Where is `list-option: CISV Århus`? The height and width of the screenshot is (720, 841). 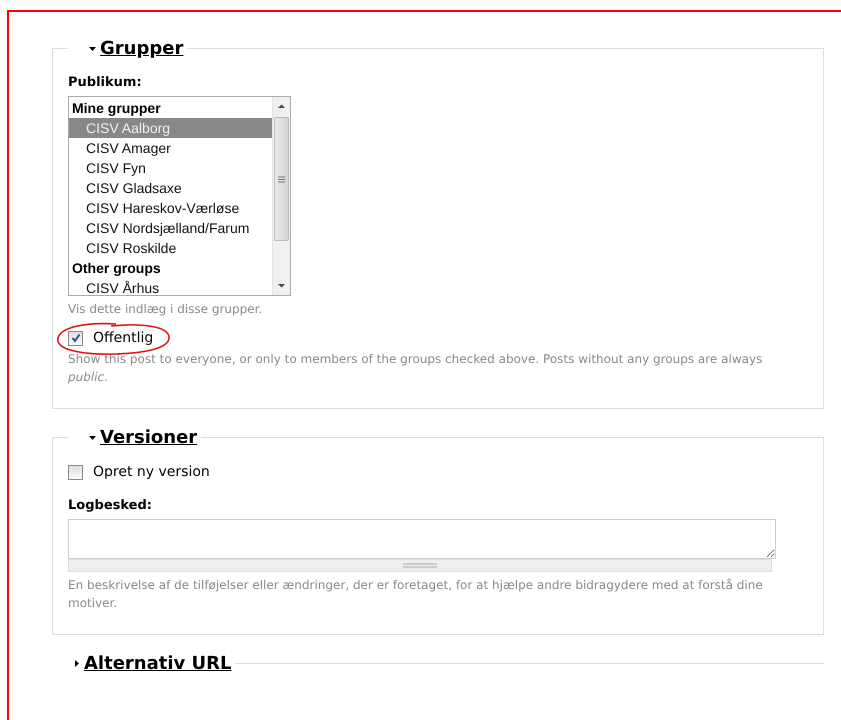
list-option: CISV Århus is located at coordinates (170, 286).